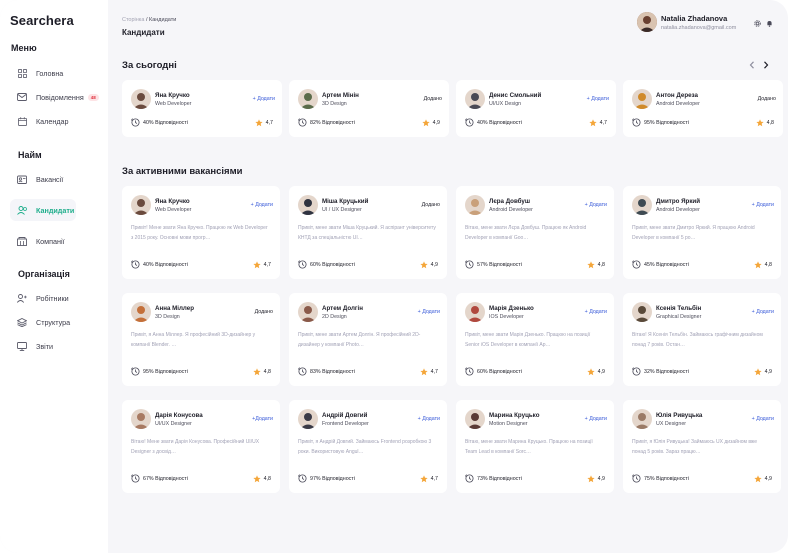 The image size is (788, 553). What do you see at coordinates (174, 308) in the screenshot?
I see `candidate-name: Анна Міллер` at bounding box center [174, 308].